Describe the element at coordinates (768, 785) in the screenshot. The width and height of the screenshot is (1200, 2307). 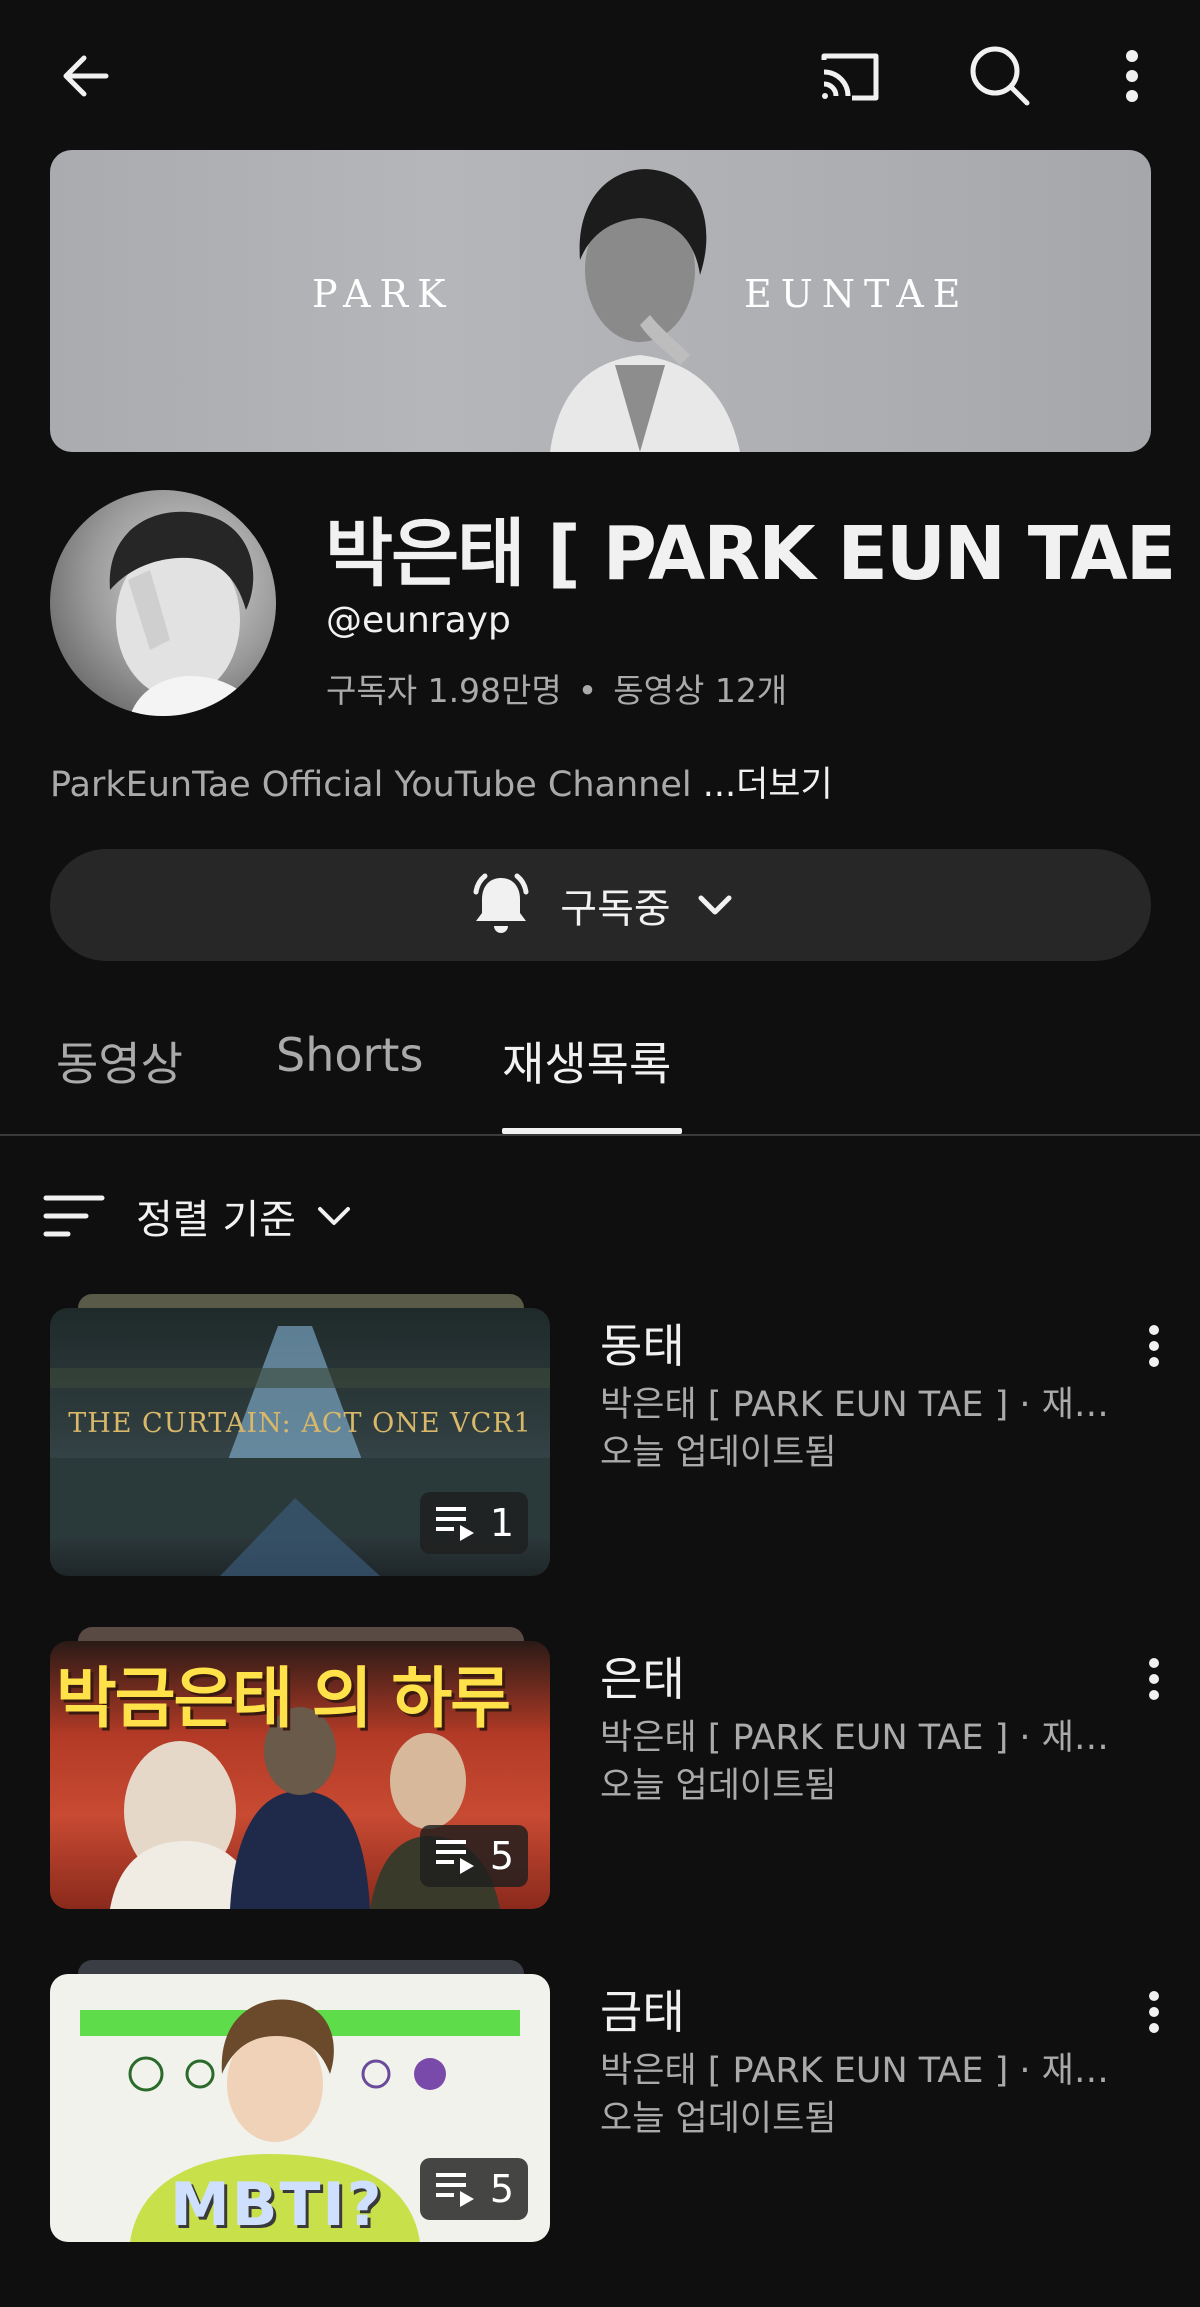
I see `more-link: ...더보기` at that location.